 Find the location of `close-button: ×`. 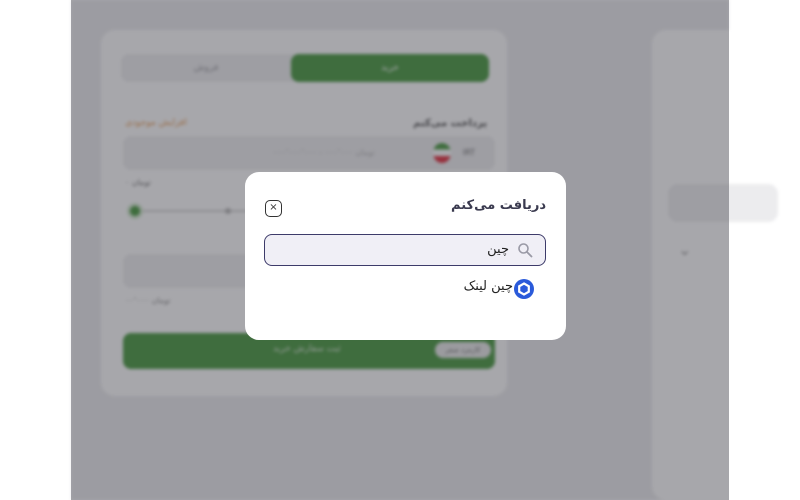

close-button: × is located at coordinates (273, 208).